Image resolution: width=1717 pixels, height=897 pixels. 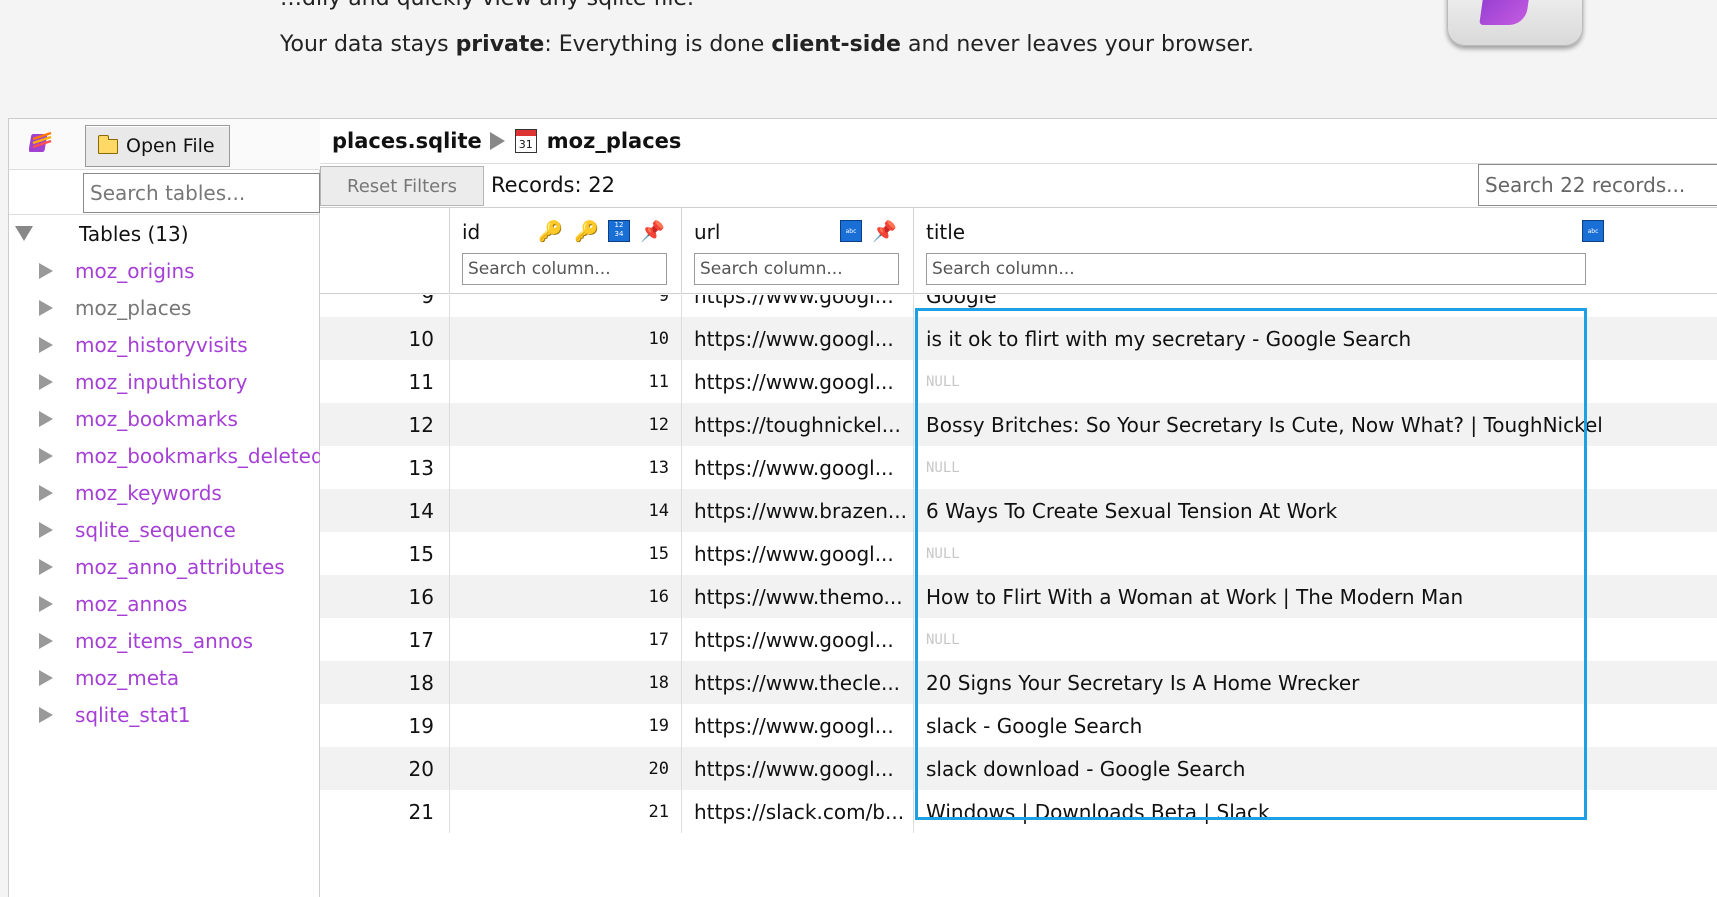 I want to click on row-number-cell: 12, so click(x=385, y=424).